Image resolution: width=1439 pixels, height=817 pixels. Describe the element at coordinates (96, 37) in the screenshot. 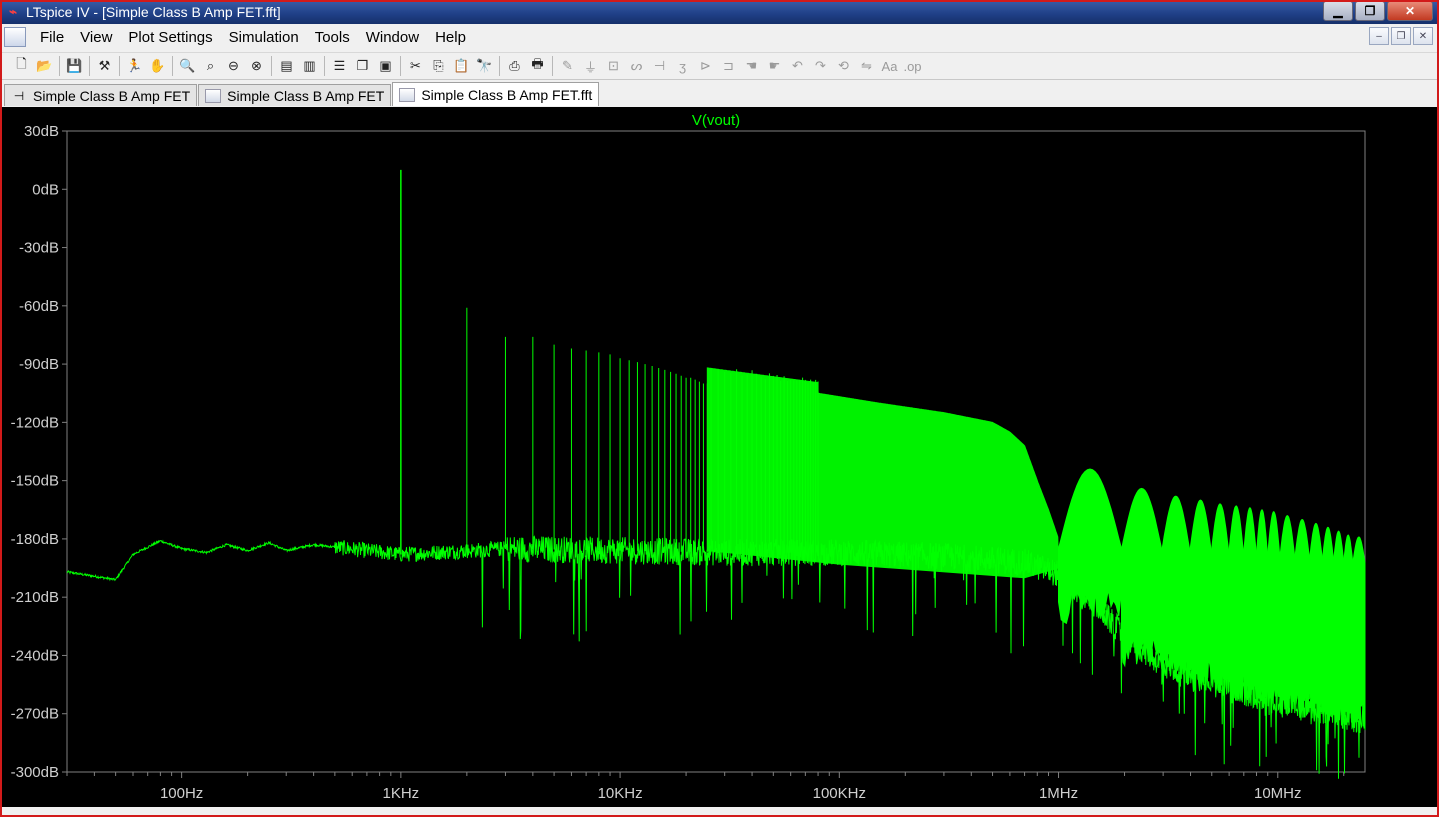

I see `menu-view: View` at that location.